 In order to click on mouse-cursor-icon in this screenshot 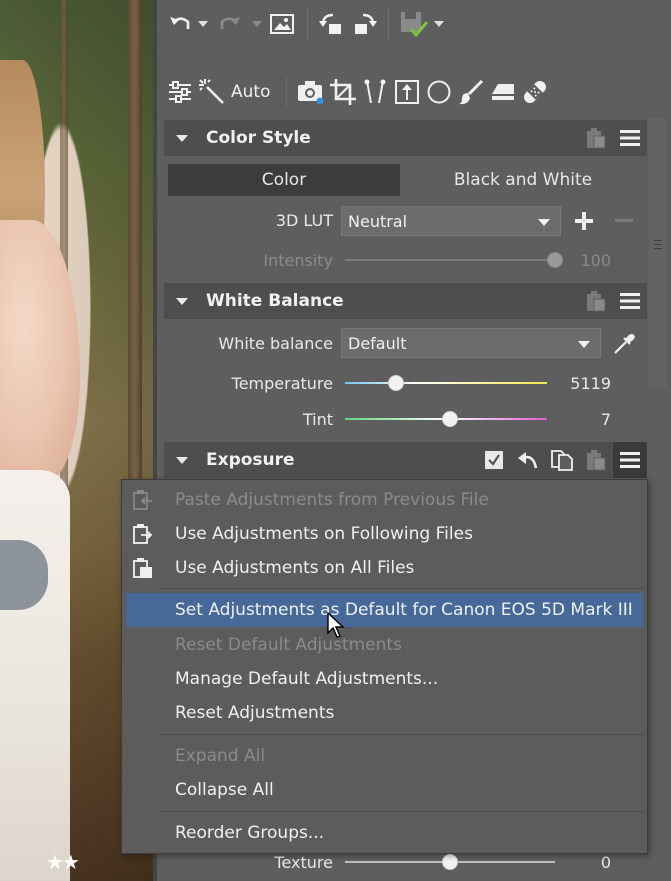, I will do `click(337, 625)`.